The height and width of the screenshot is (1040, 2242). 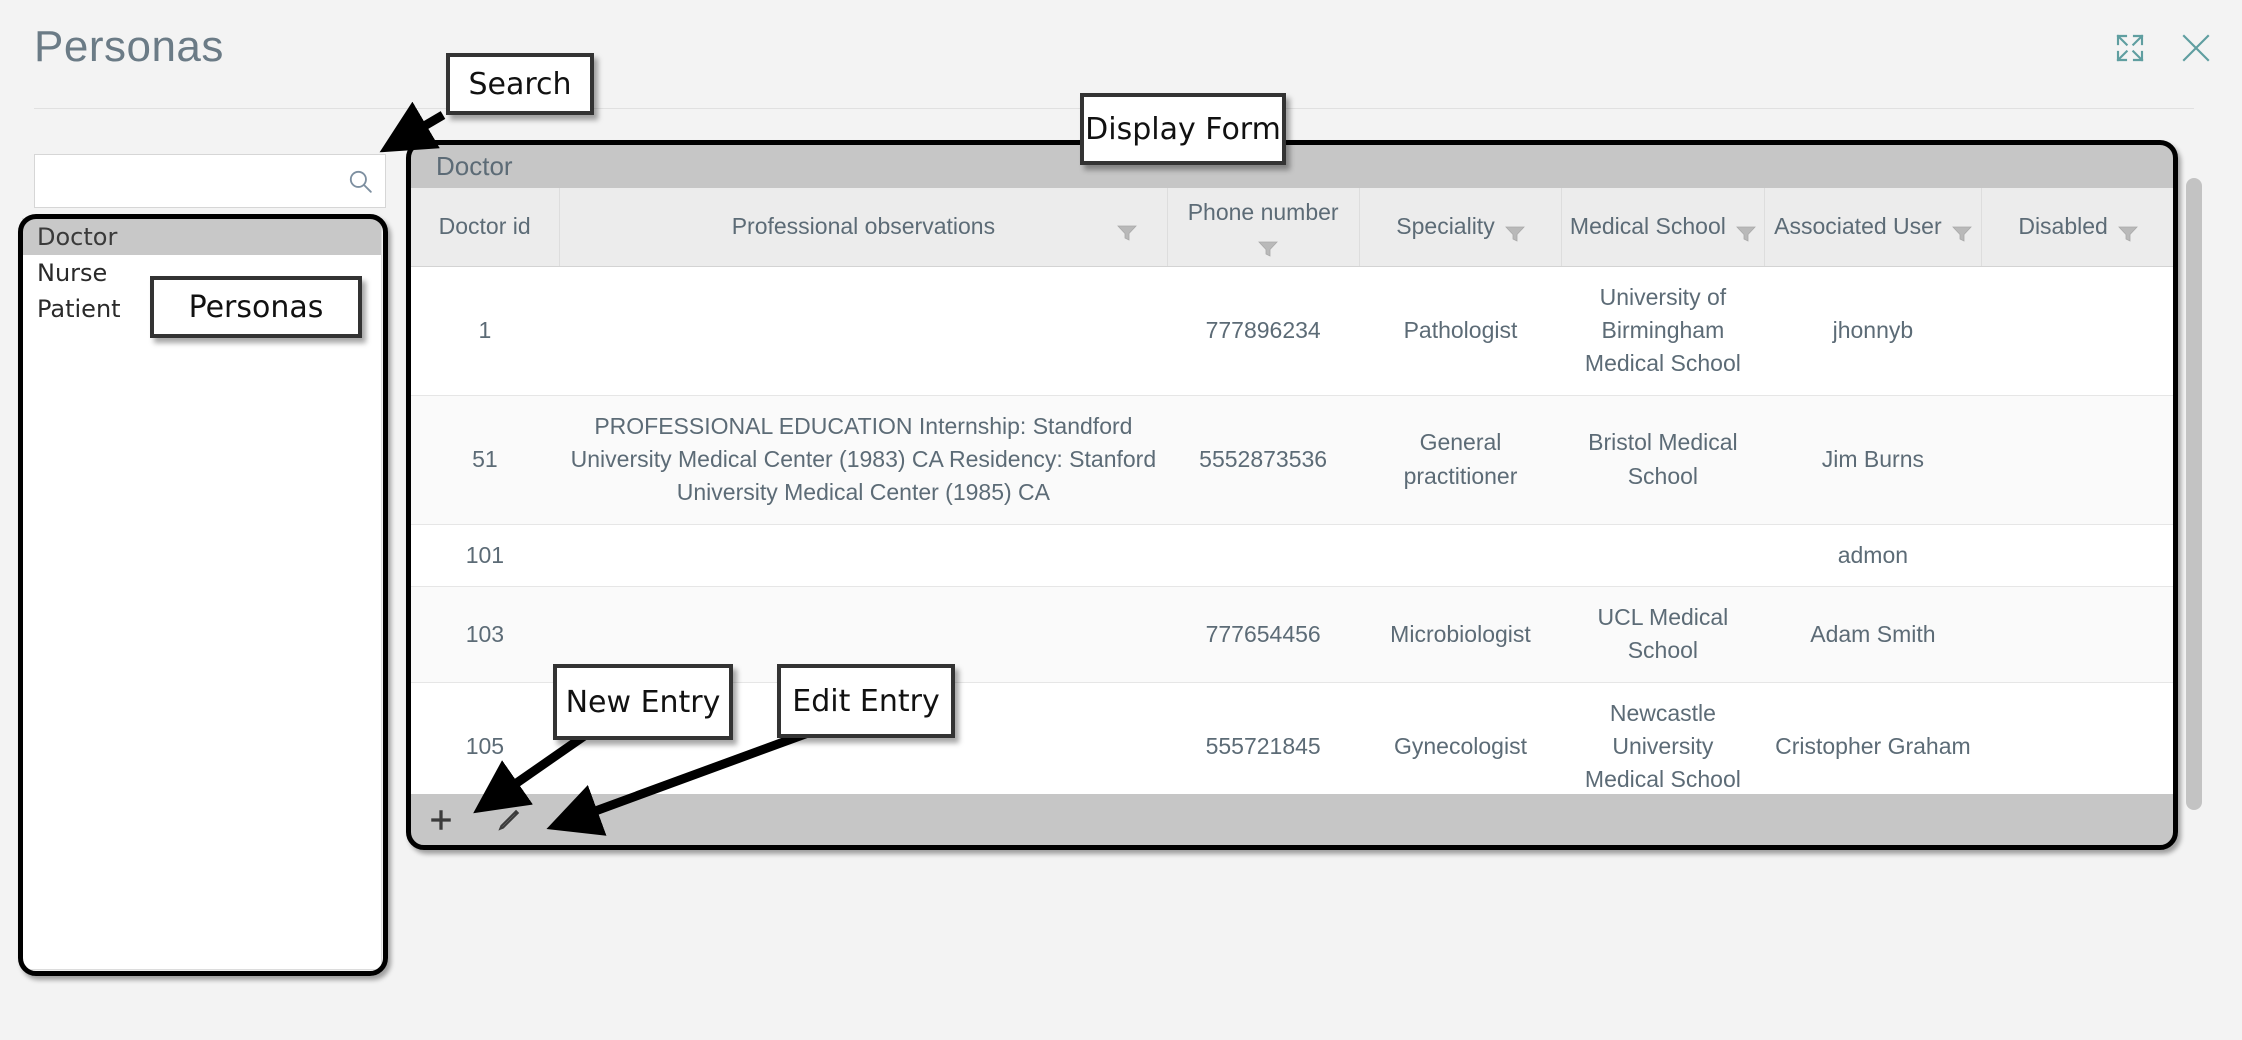 I want to click on edit-entry-button, so click(x=509, y=820).